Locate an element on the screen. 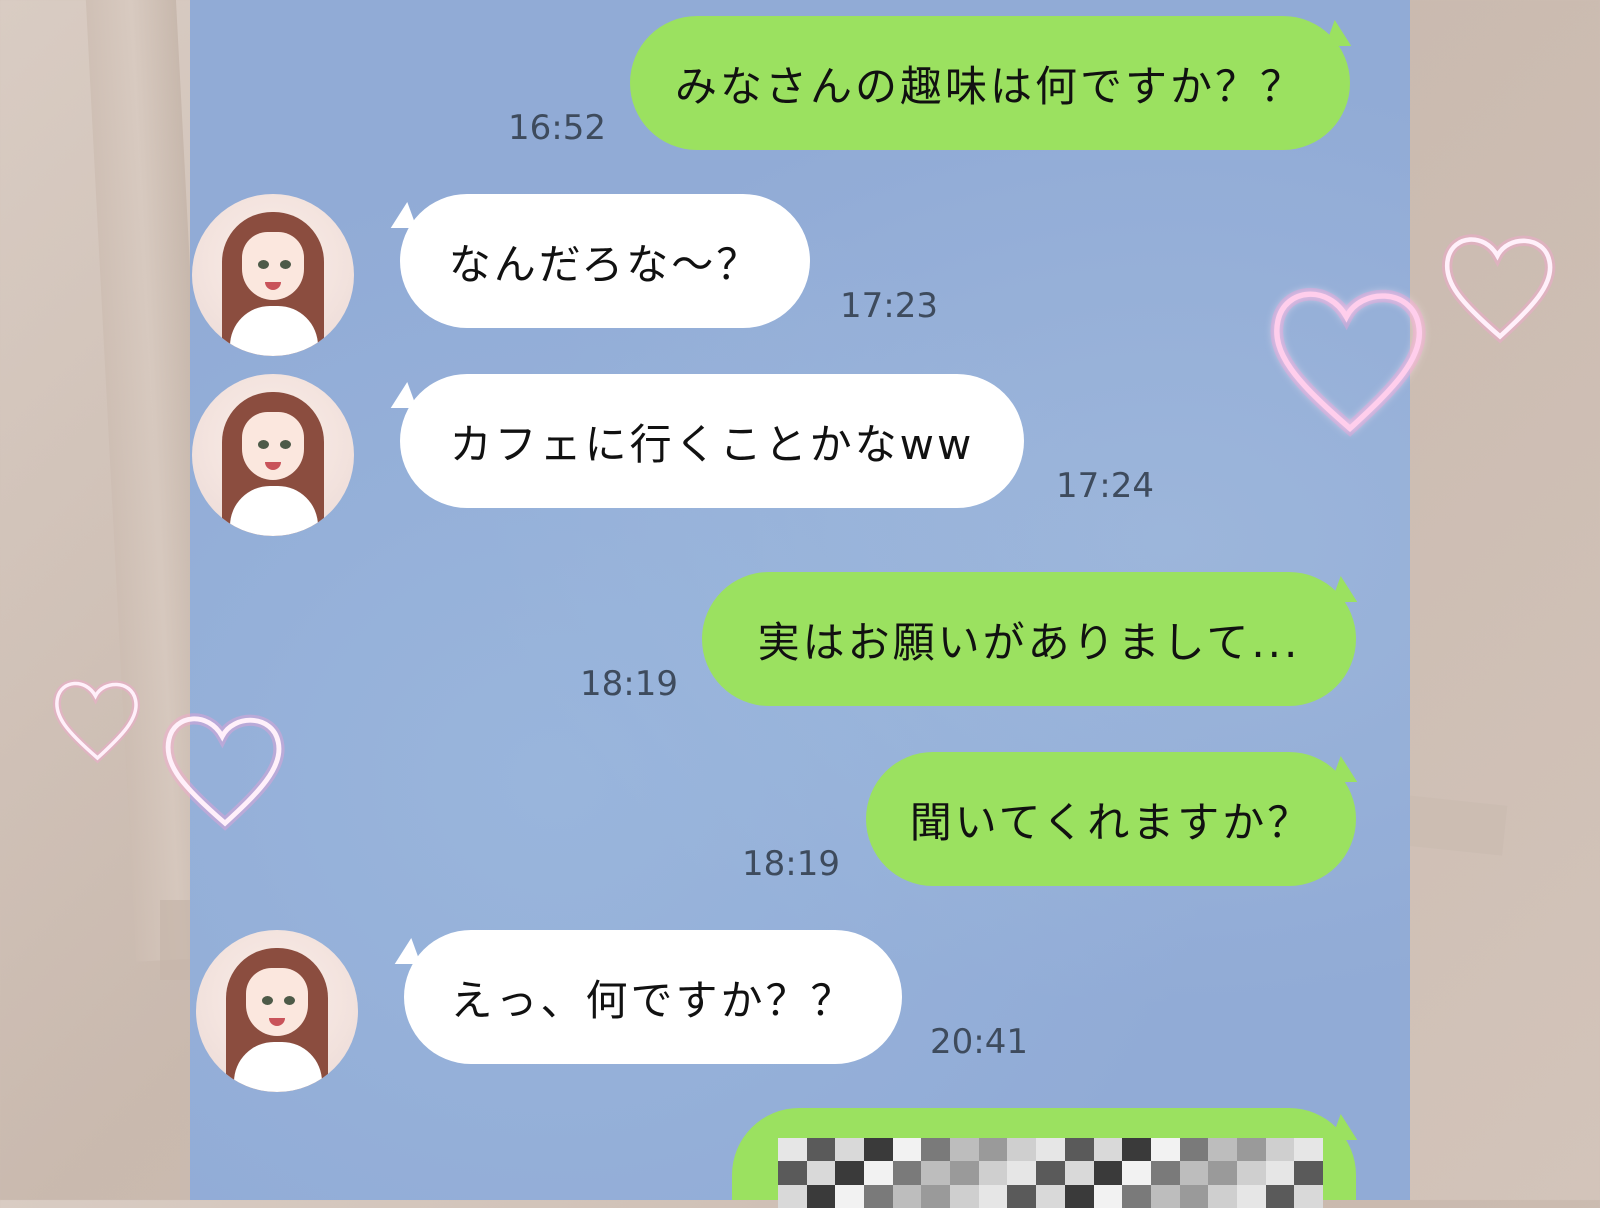 The image size is (1600, 1208). message-bubble: 聞いてくれますか？ is located at coordinates (1111, 819).